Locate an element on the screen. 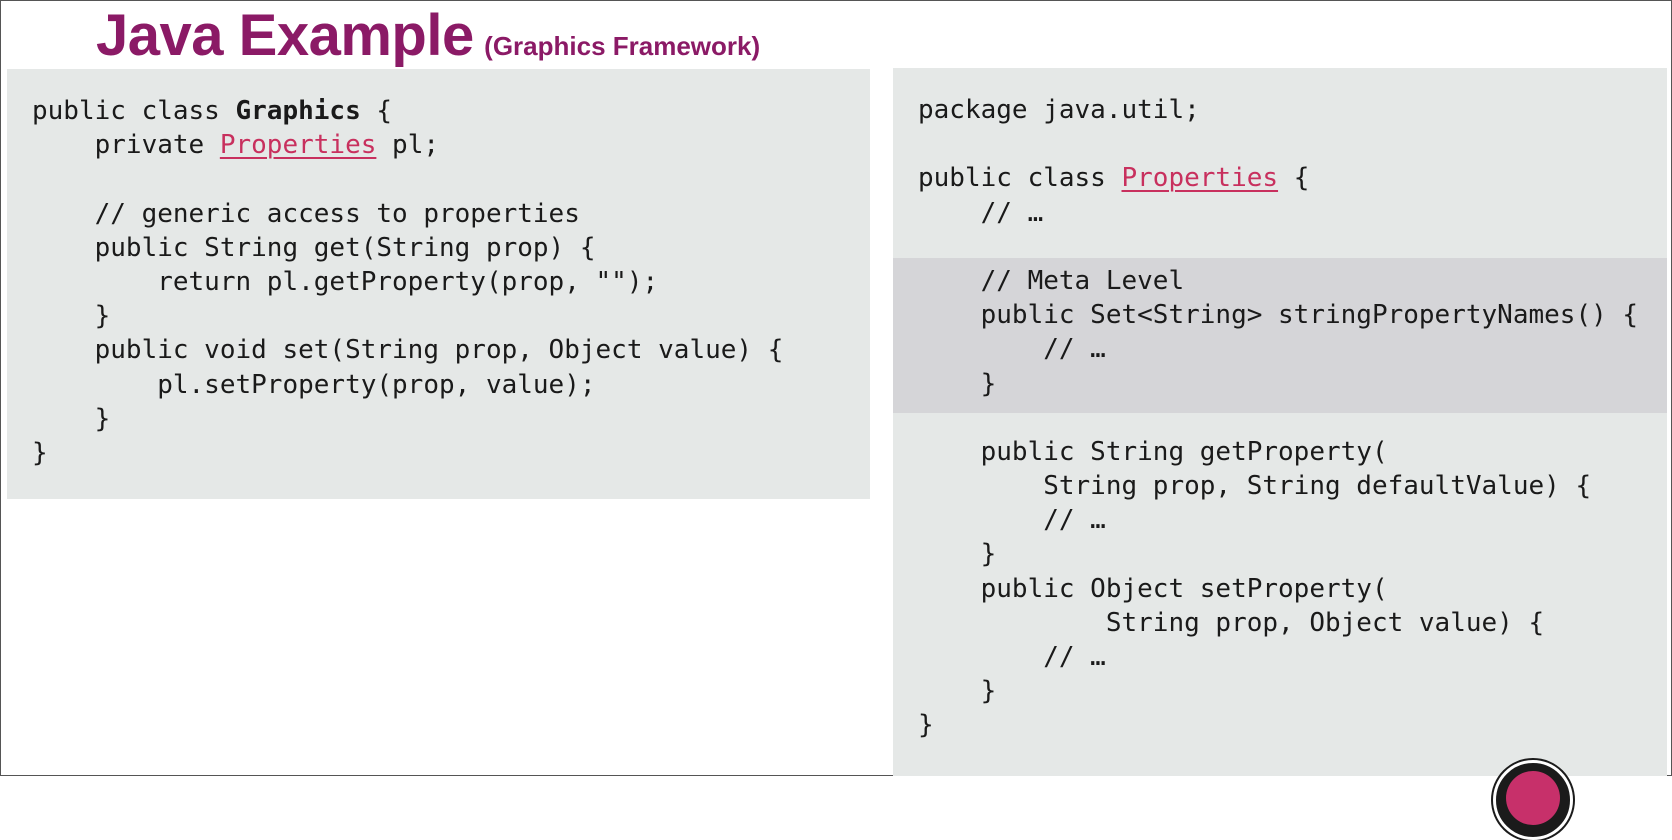 The width and height of the screenshot is (1672, 840). university-logo-icon is located at coordinates (1533, 800).